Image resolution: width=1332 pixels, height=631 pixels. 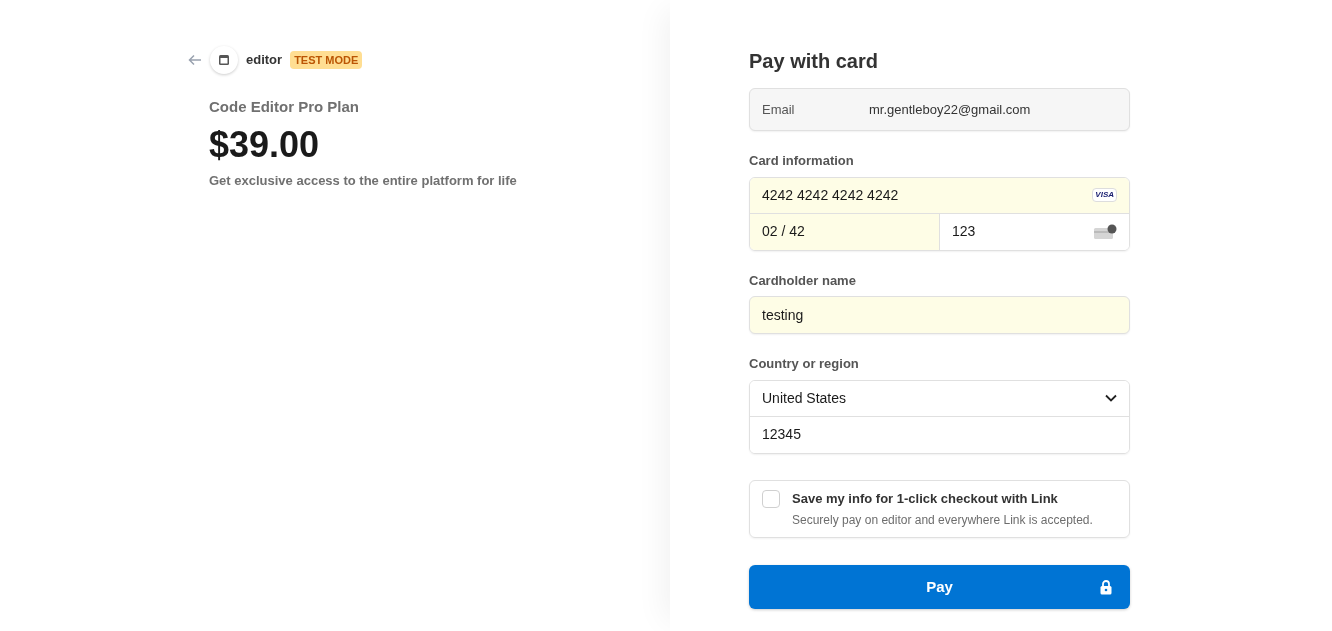 What do you see at coordinates (363, 180) in the screenshot?
I see `product-description: Get exclusive access to the entire platform for life` at bounding box center [363, 180].